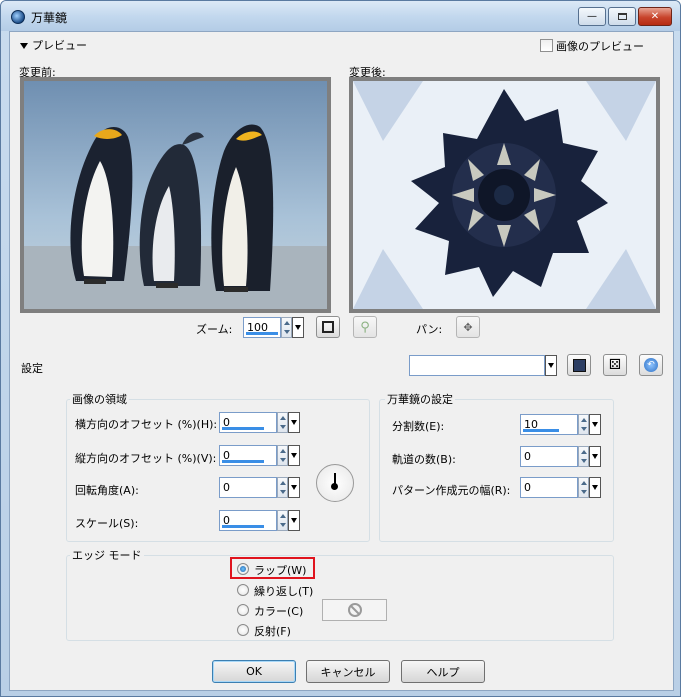 The image size is (681, 697). What do you see at coordinates (248, 487) in the screenshot?
I see `rotation-input: 0` at bounding box center [248, 487].